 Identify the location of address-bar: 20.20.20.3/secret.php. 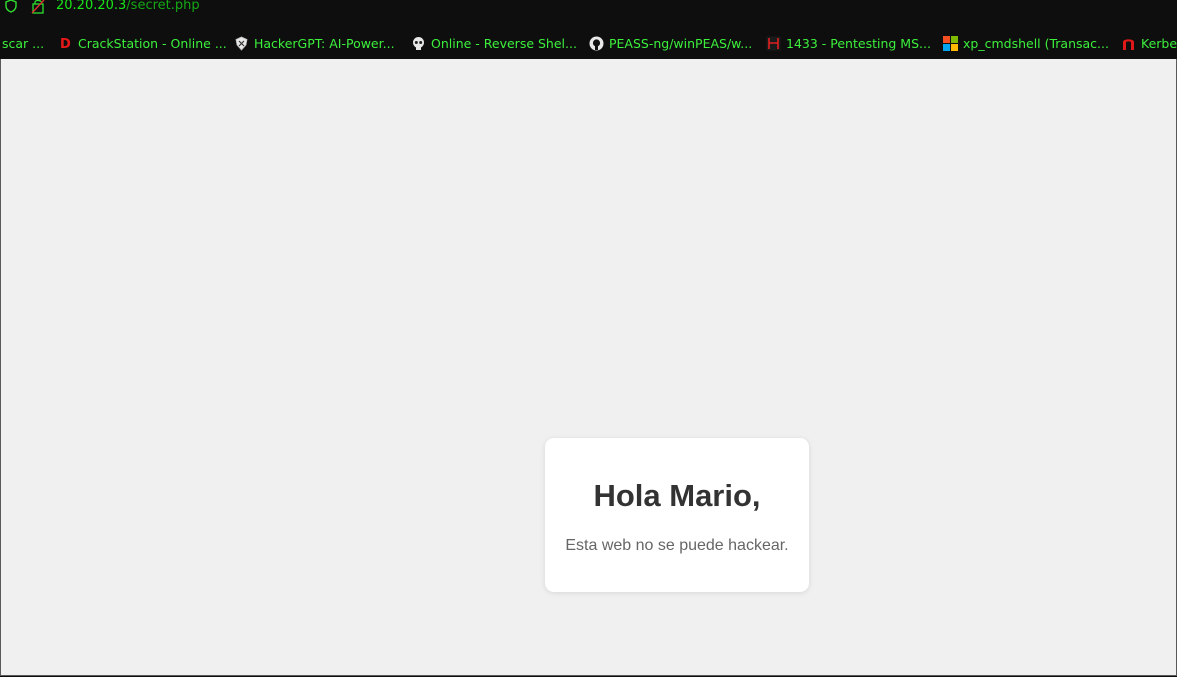
(588, 13).